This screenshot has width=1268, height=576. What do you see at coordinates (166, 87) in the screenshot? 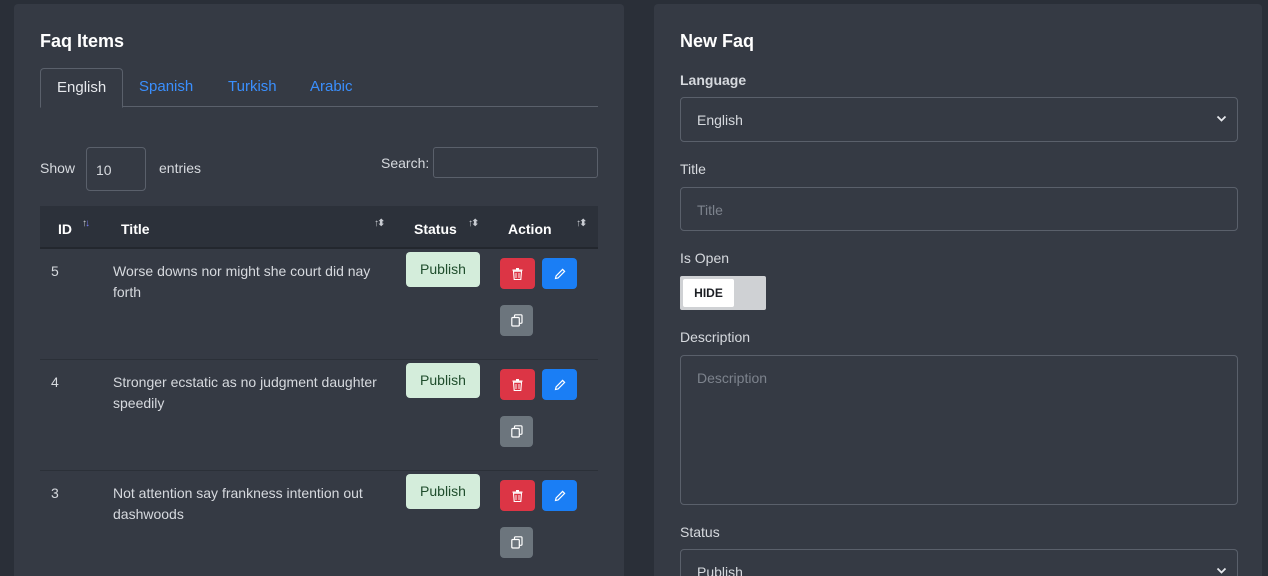
I see `tab-spanish: Spanish` at bounding box center [166, 87].